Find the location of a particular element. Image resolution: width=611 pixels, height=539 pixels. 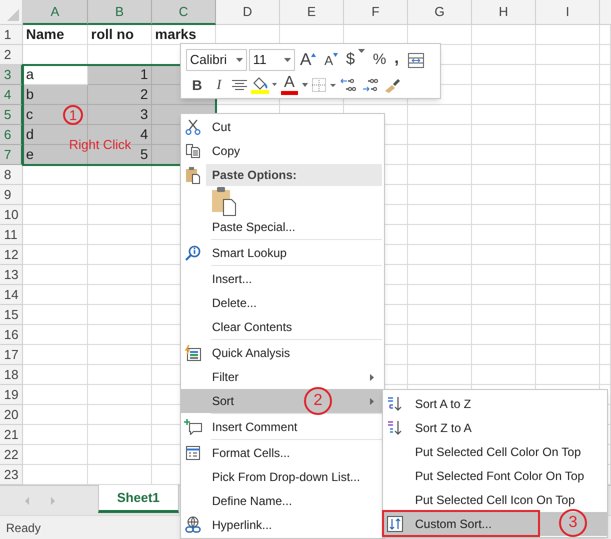

cell-text: Name is located at coordinates (45, 34).